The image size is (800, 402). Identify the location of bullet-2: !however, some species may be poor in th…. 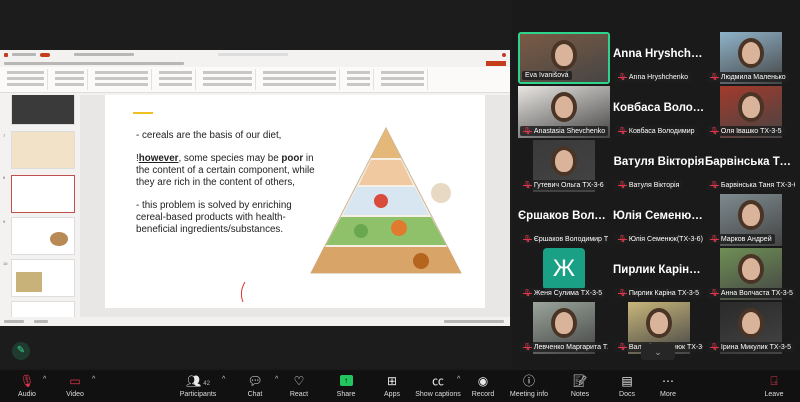
(225, 170).